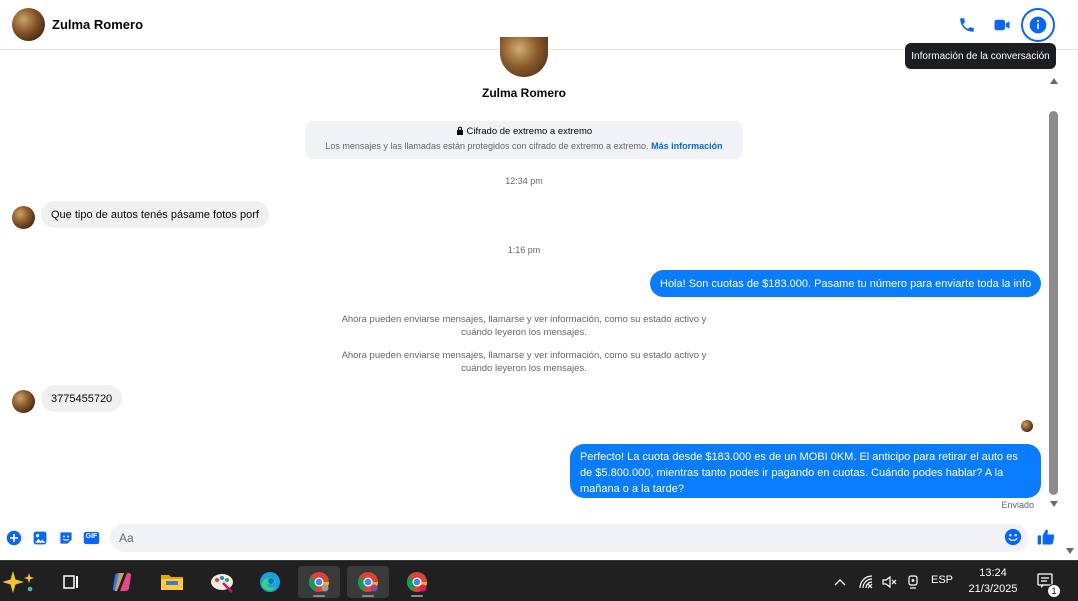 This screenshot has width=1078, height=601. Describe the element at coordinates (993, 581) in the screenshot. I see `system-clock: 13:24 21/3/2025` at that location.